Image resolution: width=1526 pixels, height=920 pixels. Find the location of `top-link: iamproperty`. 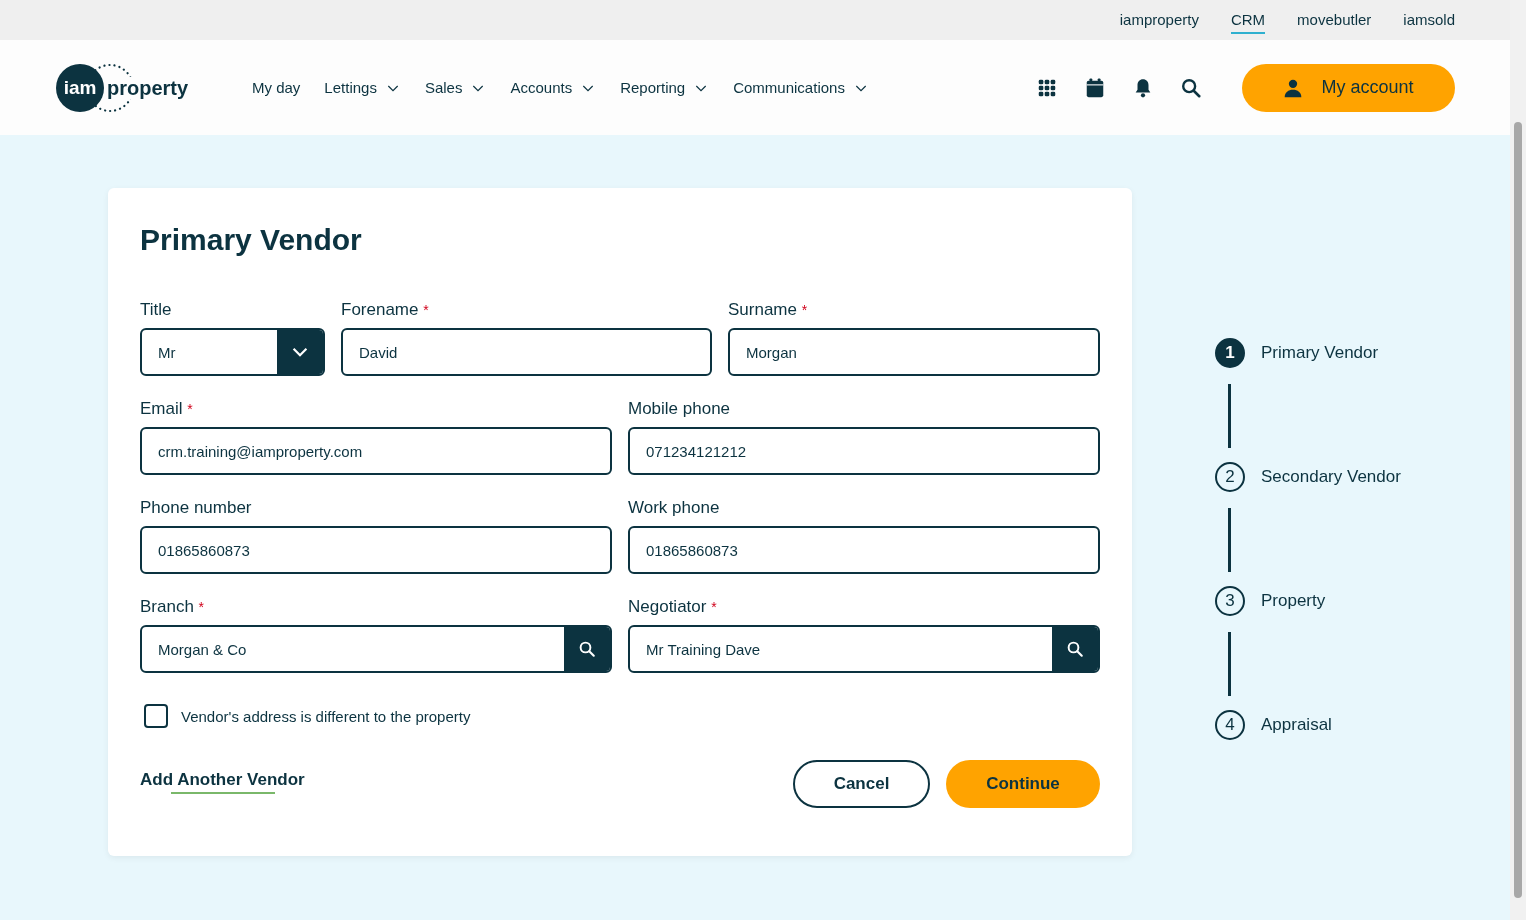

top-link: iamproperty is located at coordinates (1159, 20).